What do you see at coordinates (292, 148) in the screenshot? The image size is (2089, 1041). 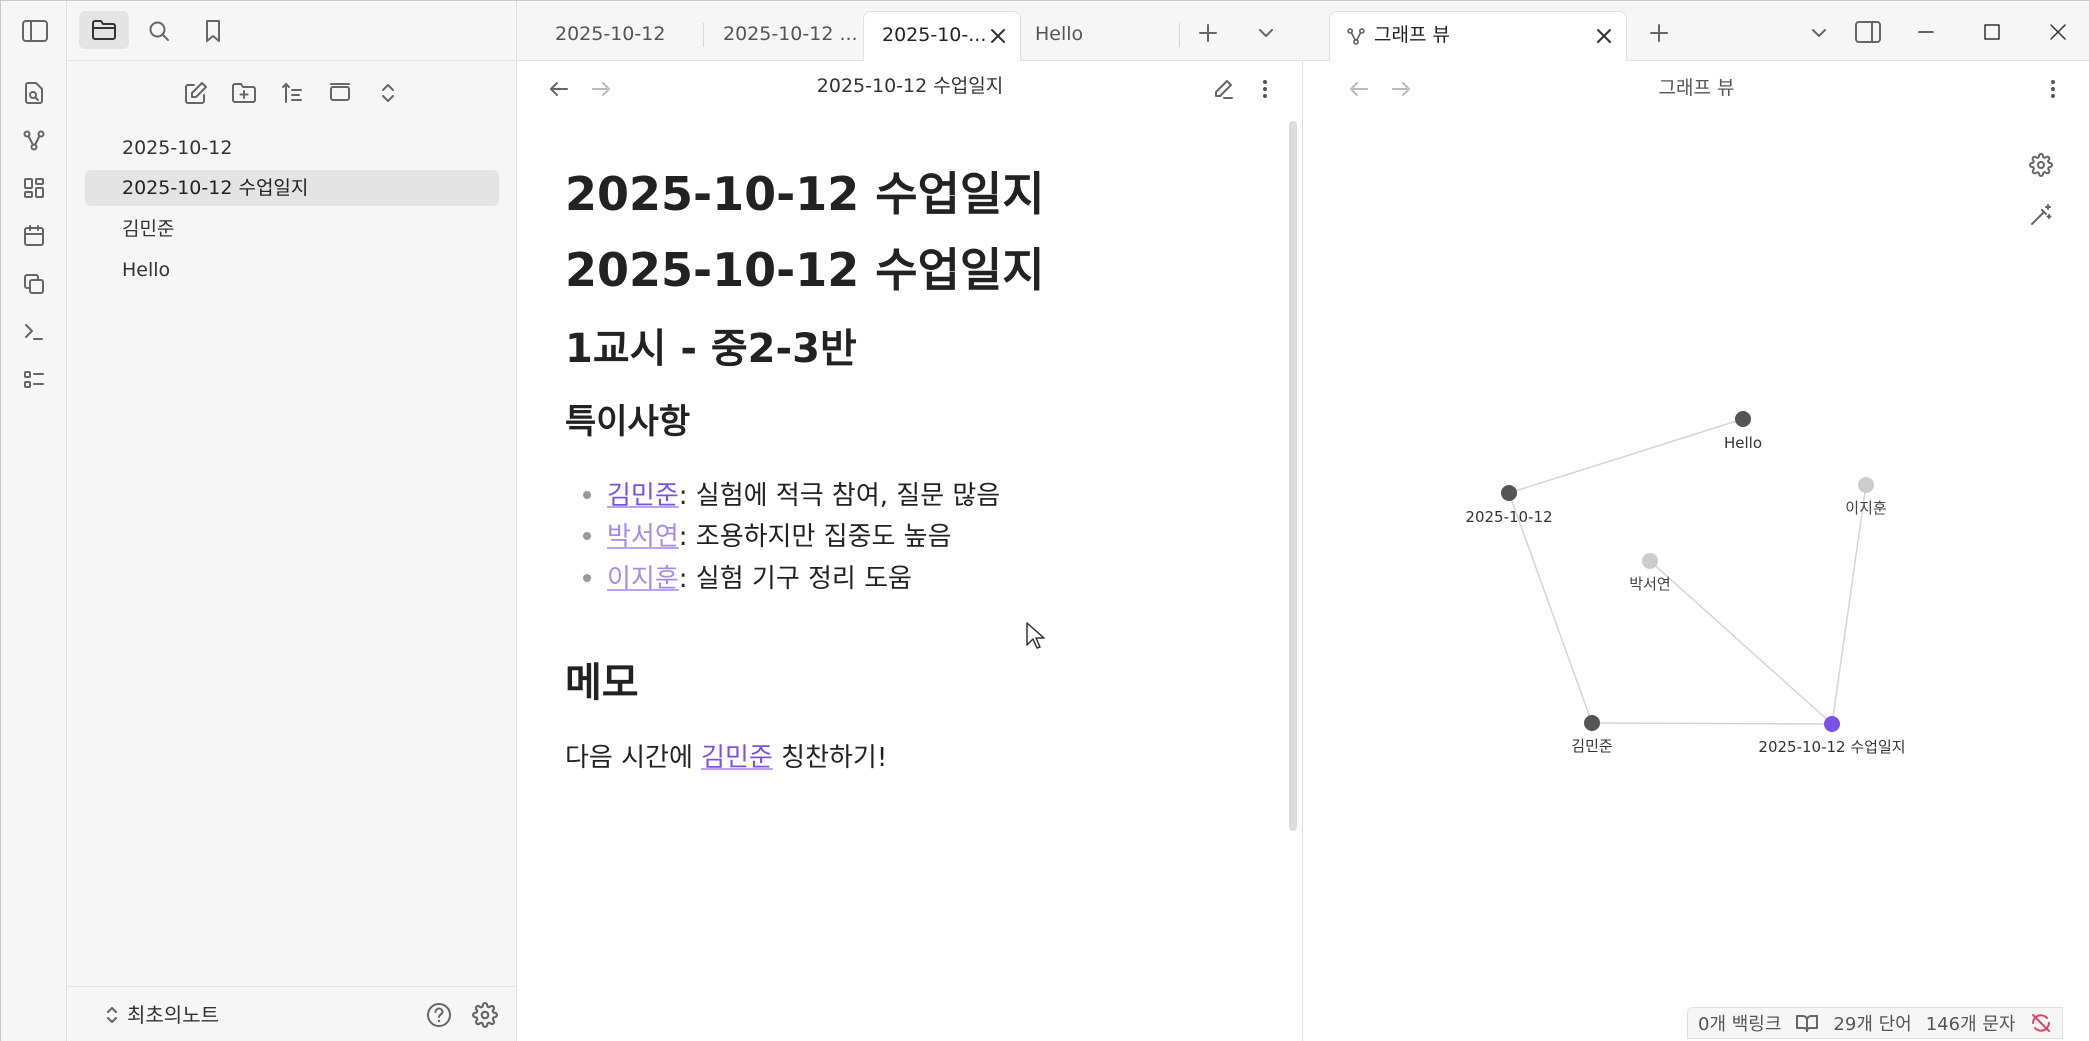 I see `file-item-2025-10-12: 2025-10-12` at bounding box center [292, 148].